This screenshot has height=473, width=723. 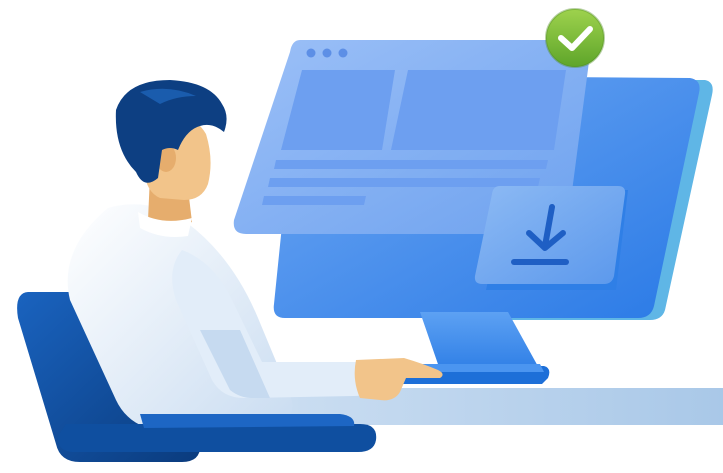 What do you see at coordinates (575, 38) in the screenshot?
I see `check-icon` at bounding box center [575, 38].